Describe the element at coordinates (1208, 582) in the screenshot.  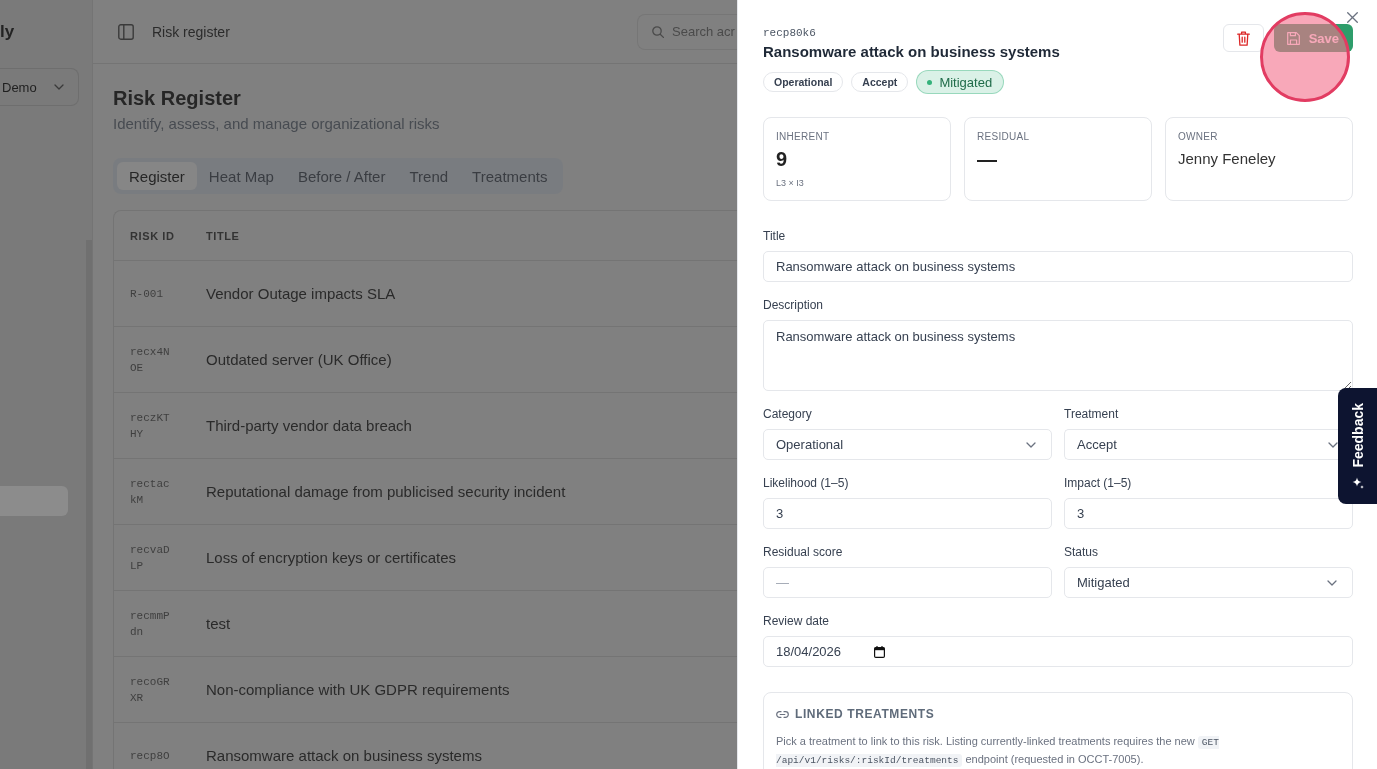
I see `dropdown-select: Mitigated` at that location.